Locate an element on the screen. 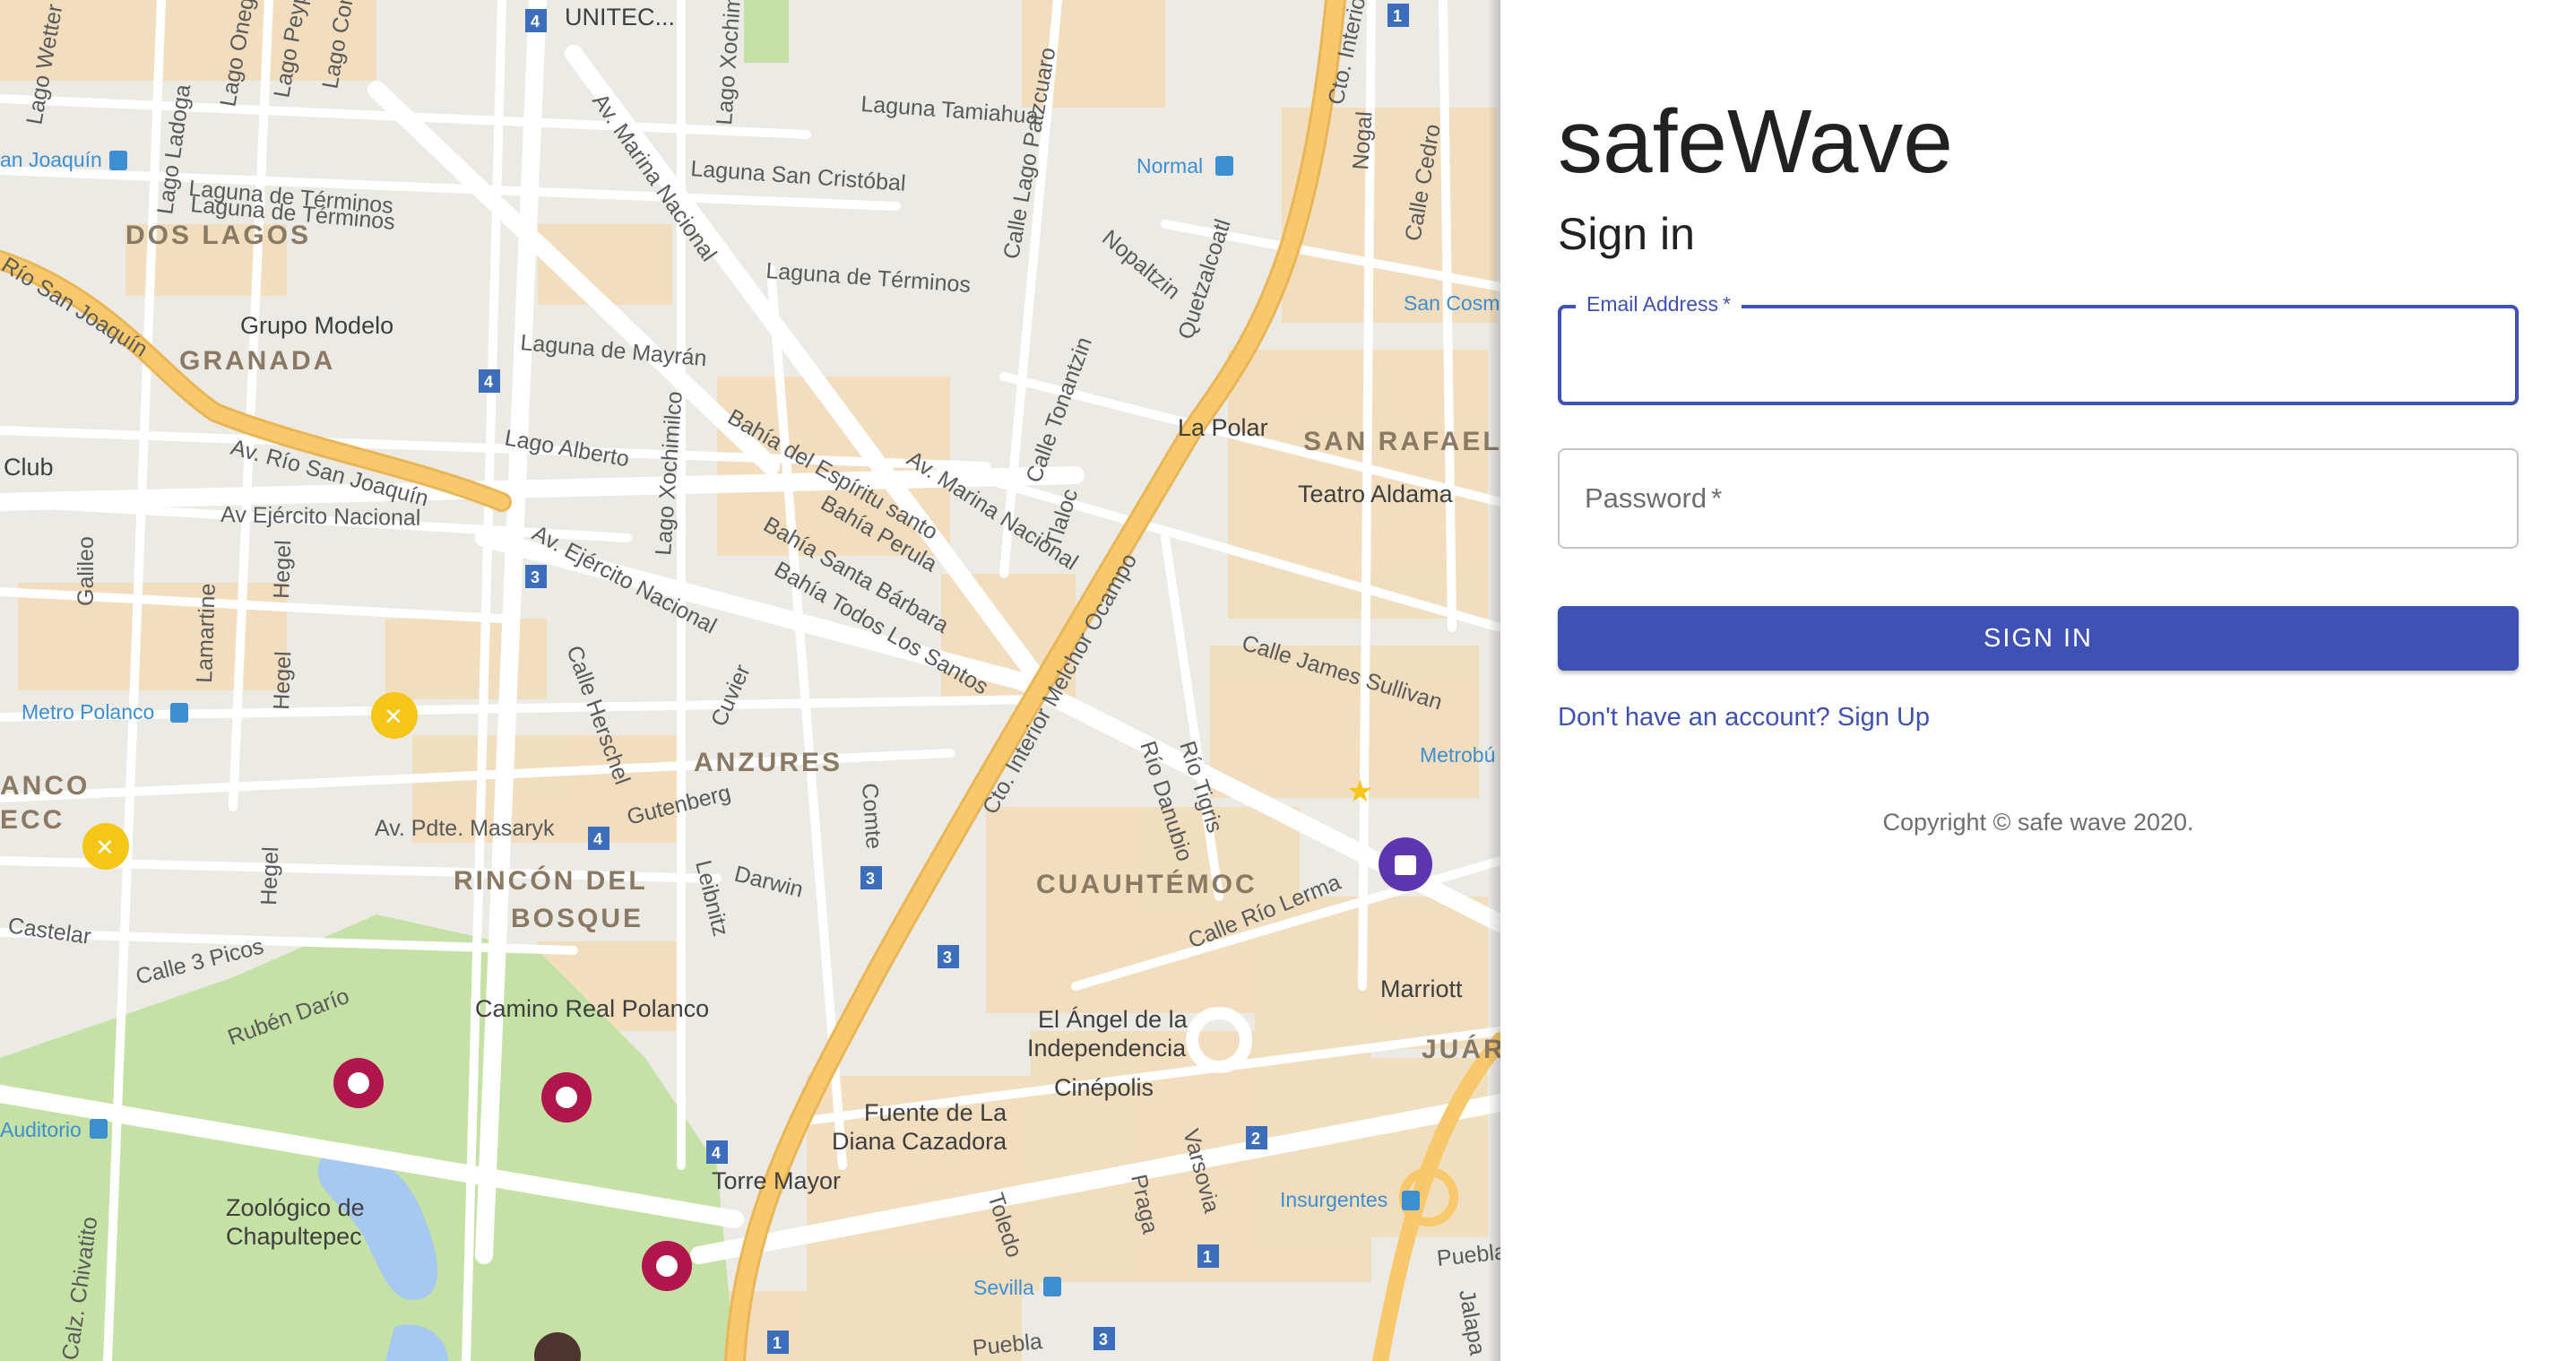  poi-label: Camino Real Polanco is located at coordinates (592, 1009).